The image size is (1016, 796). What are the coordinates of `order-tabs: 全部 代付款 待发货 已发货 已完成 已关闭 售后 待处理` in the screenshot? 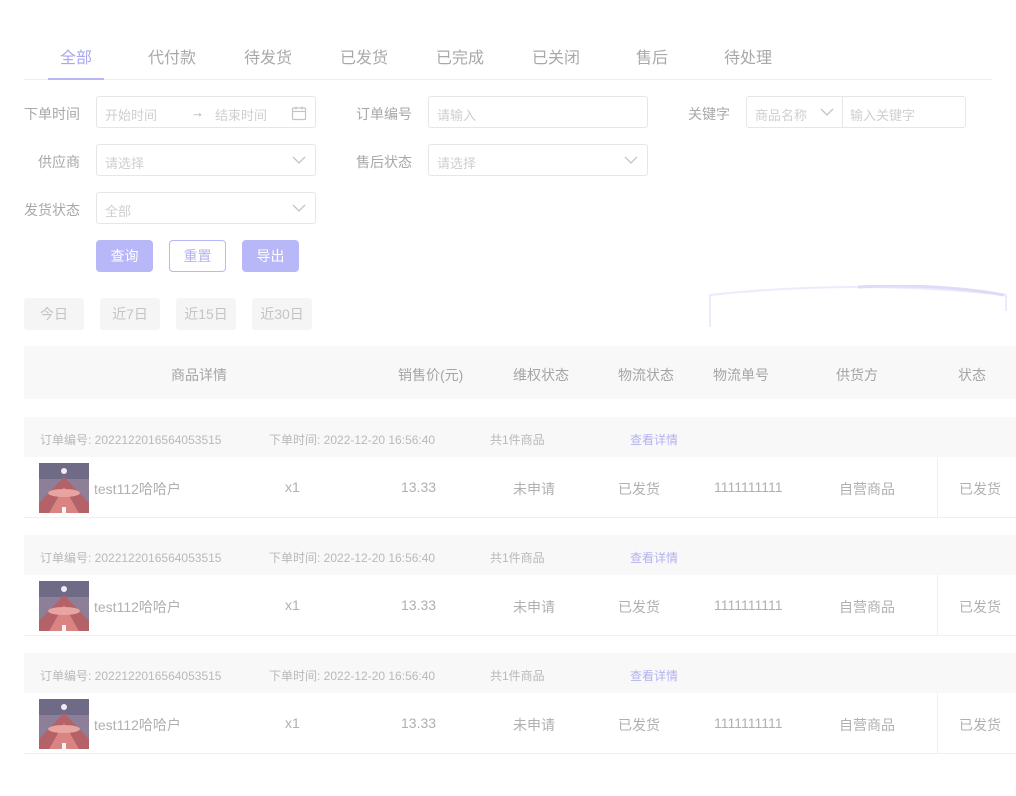 It's located at (508, 55).